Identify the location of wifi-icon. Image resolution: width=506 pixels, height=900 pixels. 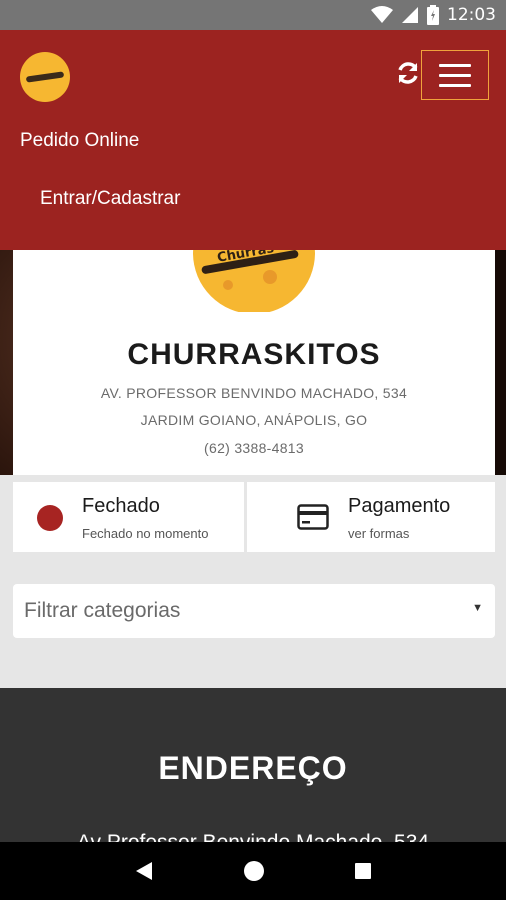
(382, 14).